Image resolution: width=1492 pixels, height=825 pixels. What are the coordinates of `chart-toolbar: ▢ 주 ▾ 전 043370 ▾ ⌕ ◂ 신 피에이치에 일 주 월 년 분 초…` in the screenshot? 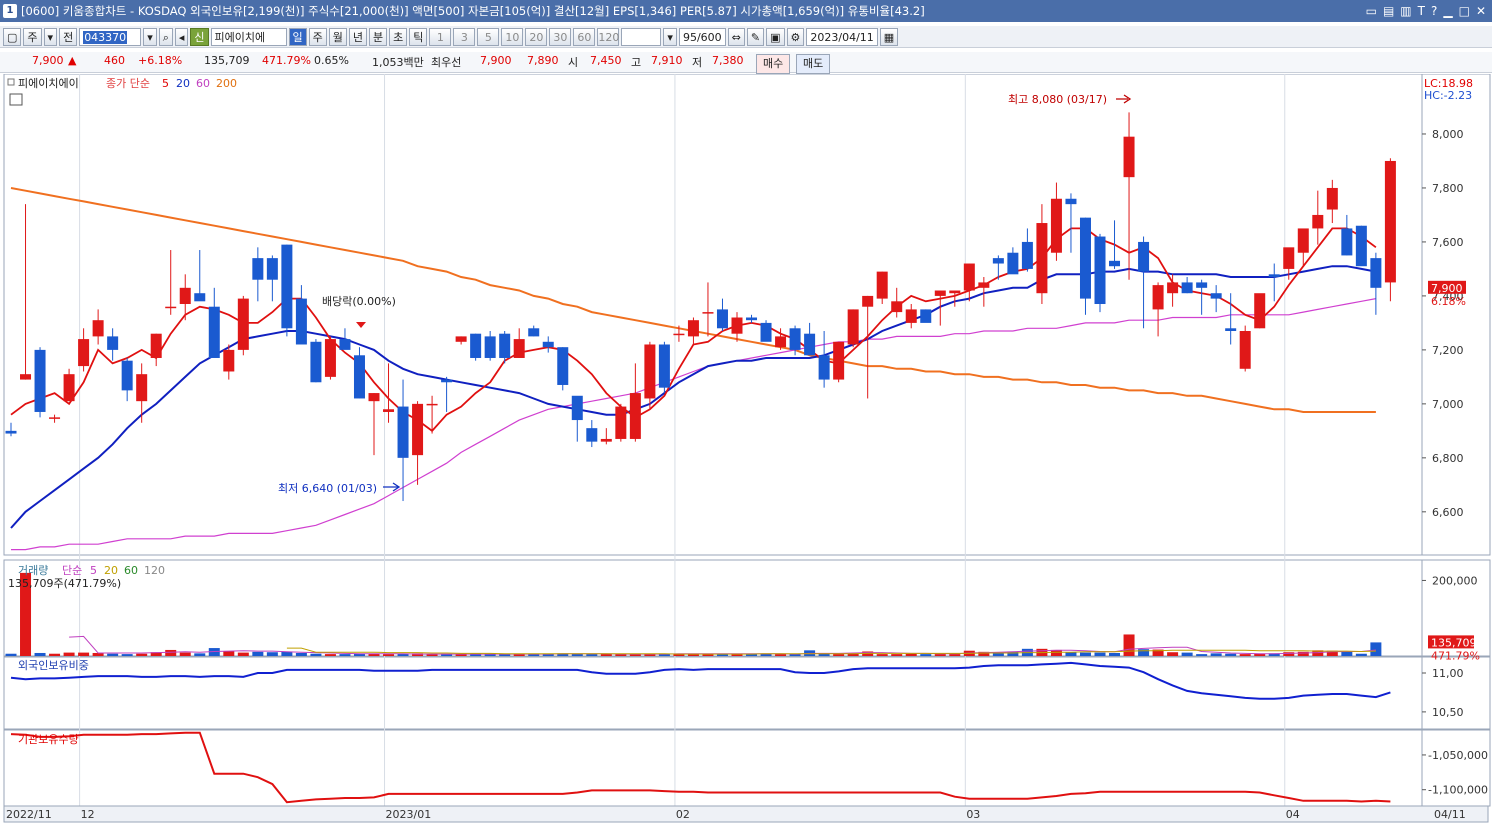 It's located at (746, 37).